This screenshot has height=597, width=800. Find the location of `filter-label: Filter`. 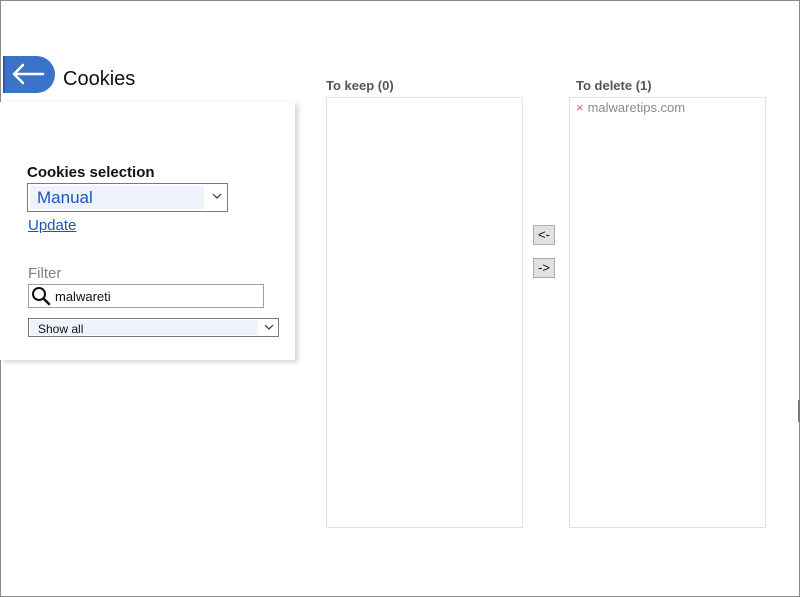

filter-label: Filter is located at coordinates (45, 273).